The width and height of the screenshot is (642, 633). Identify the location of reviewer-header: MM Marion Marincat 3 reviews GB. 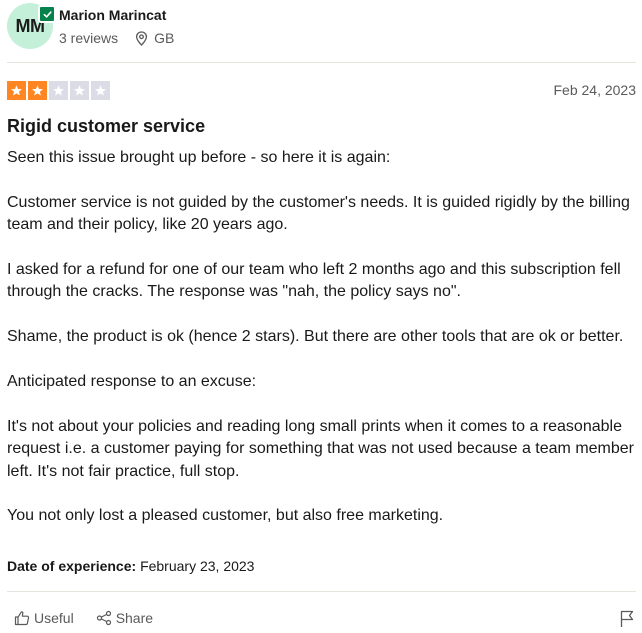
(90, 26).